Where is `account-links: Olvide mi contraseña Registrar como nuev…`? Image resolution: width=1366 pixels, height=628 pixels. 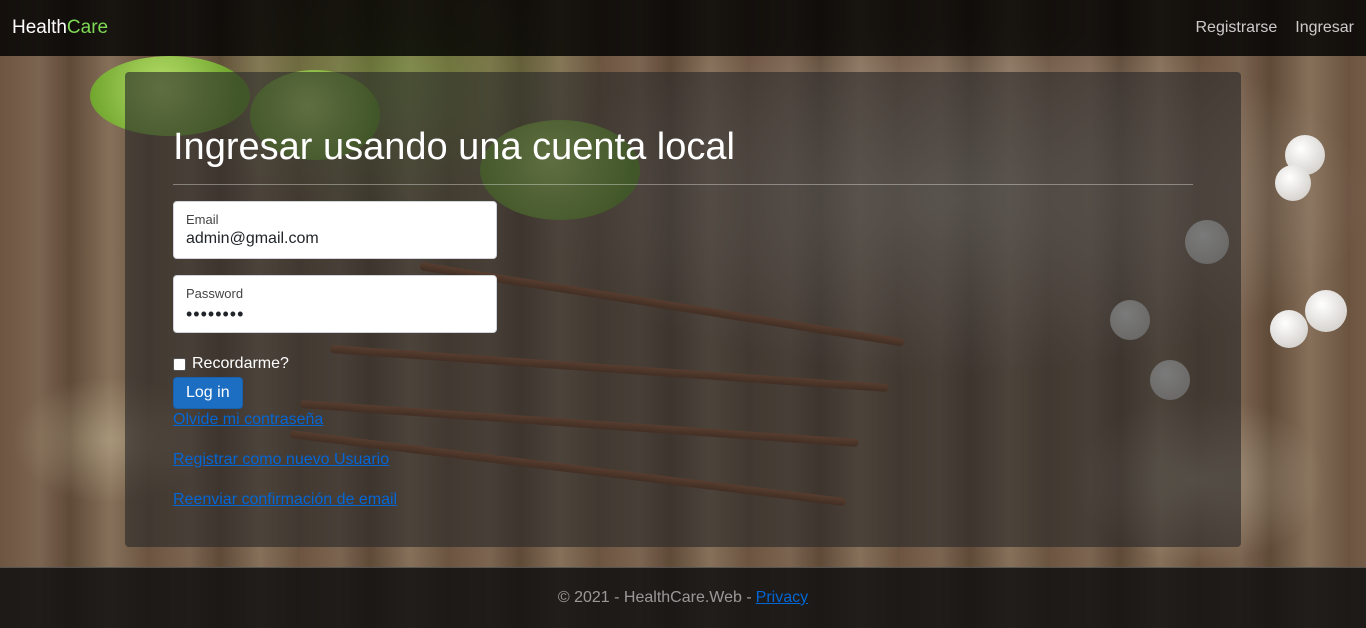 account-links: Olvide mi contraseña Registrar como nuev… is located at coordinates (683, 460).